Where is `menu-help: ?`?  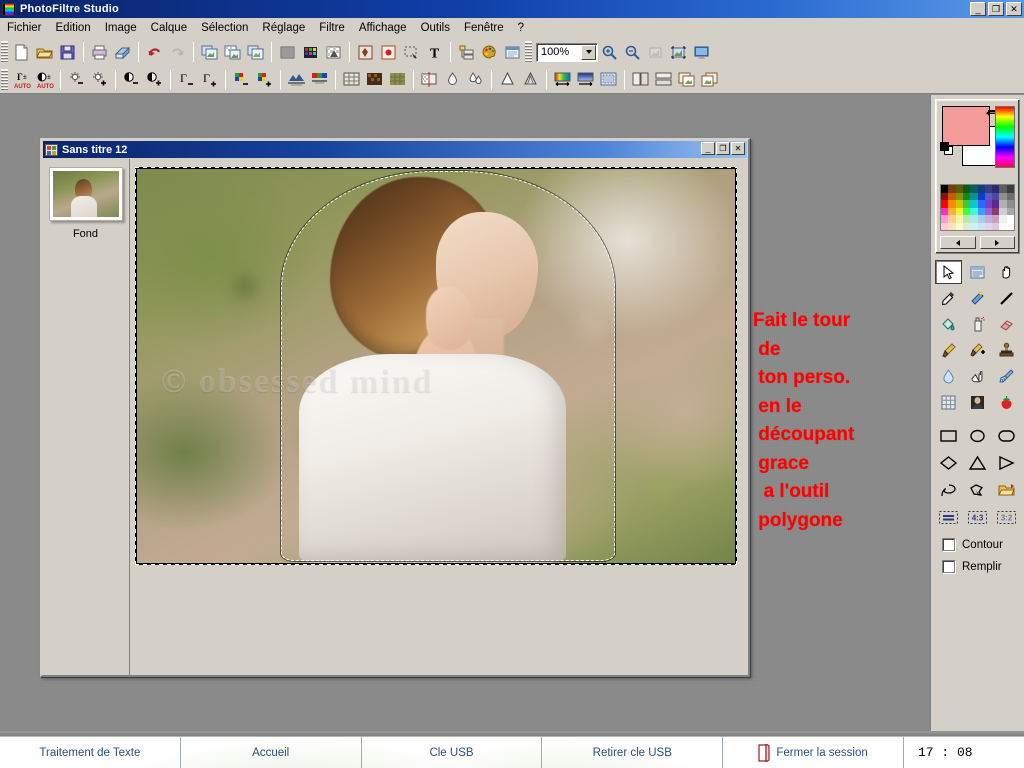 menu-help: ? is located at coordinates (521, 28).